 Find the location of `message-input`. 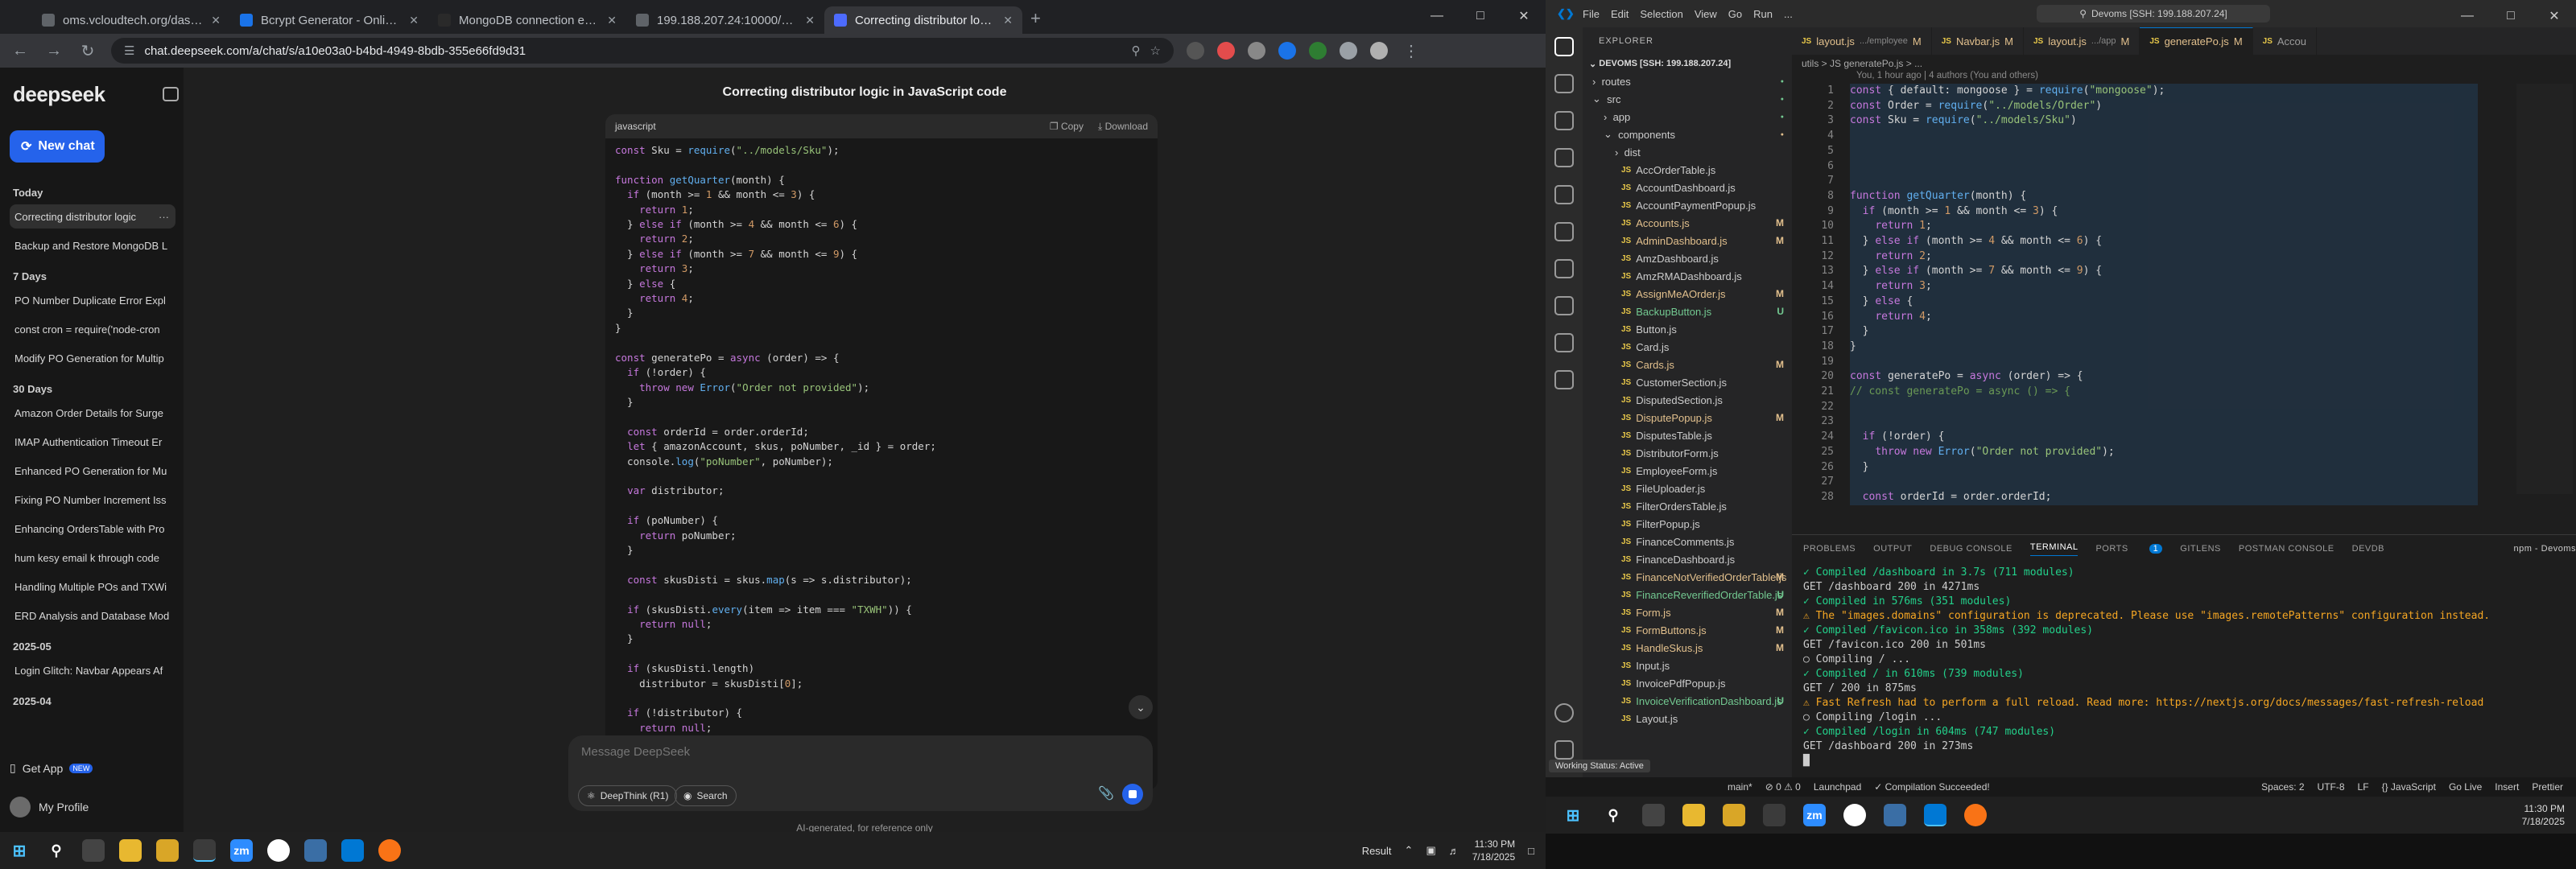

message-input is located at coordinates (822, 752).